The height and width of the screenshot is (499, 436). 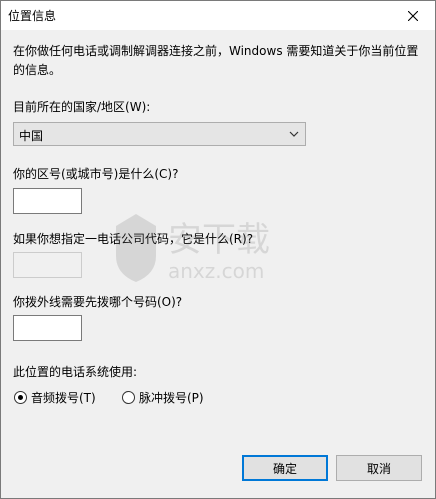 I want to click on pulse-dial-option: 脉冲拨号(P), so click(x=163, y=397).